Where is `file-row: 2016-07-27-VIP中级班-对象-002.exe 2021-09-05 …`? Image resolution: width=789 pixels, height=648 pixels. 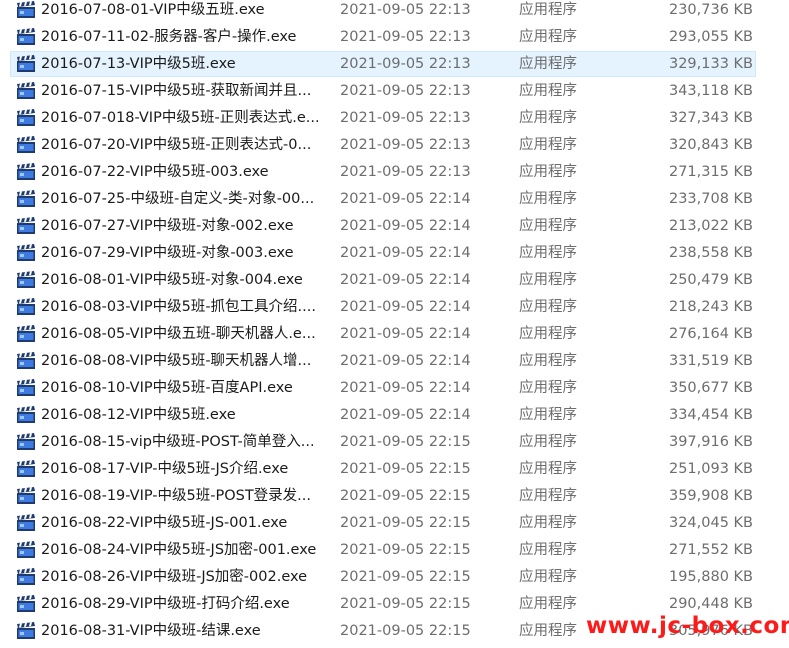 file-row: 2016-07-27-VIP中级班-对象-002.exe 2021-09-05 … is located at coordinates (383, 226).